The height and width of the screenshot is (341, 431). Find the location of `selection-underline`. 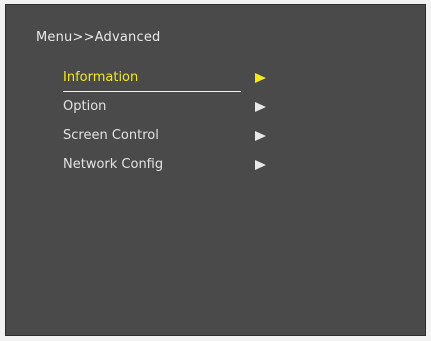

selection-underline is located at coordinates (152, 91).